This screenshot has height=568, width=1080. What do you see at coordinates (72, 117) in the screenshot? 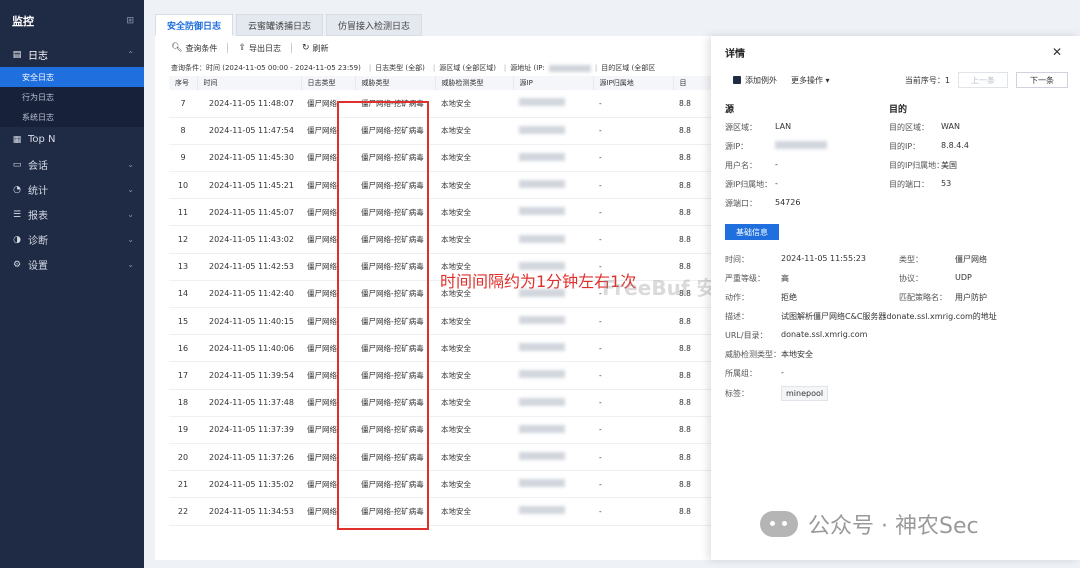
I see `sidebar-subitem-system-log: 系统日志` at bounding box center [72, 117].